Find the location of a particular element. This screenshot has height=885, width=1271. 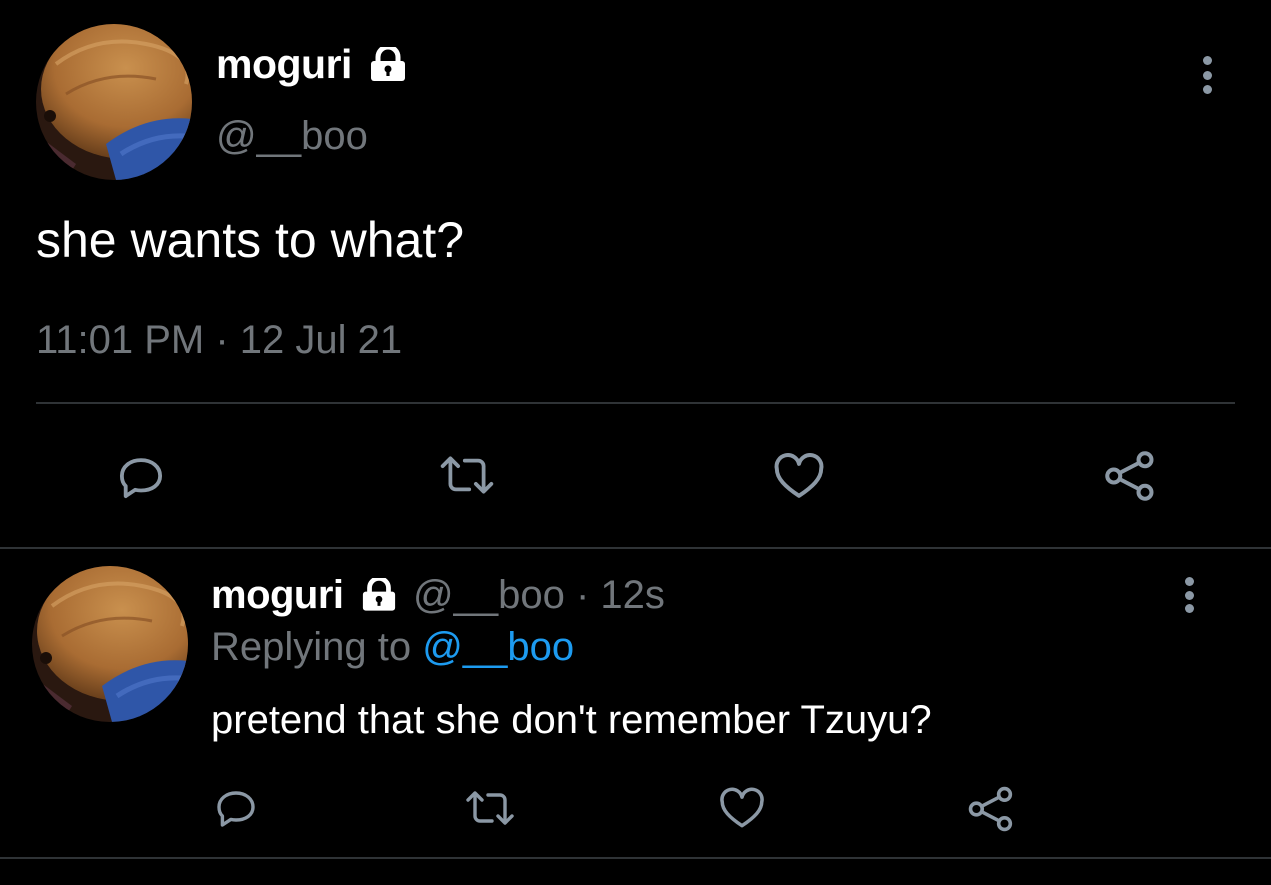

replying-to: Replying to @__boo is located at coordinates (392, 647).